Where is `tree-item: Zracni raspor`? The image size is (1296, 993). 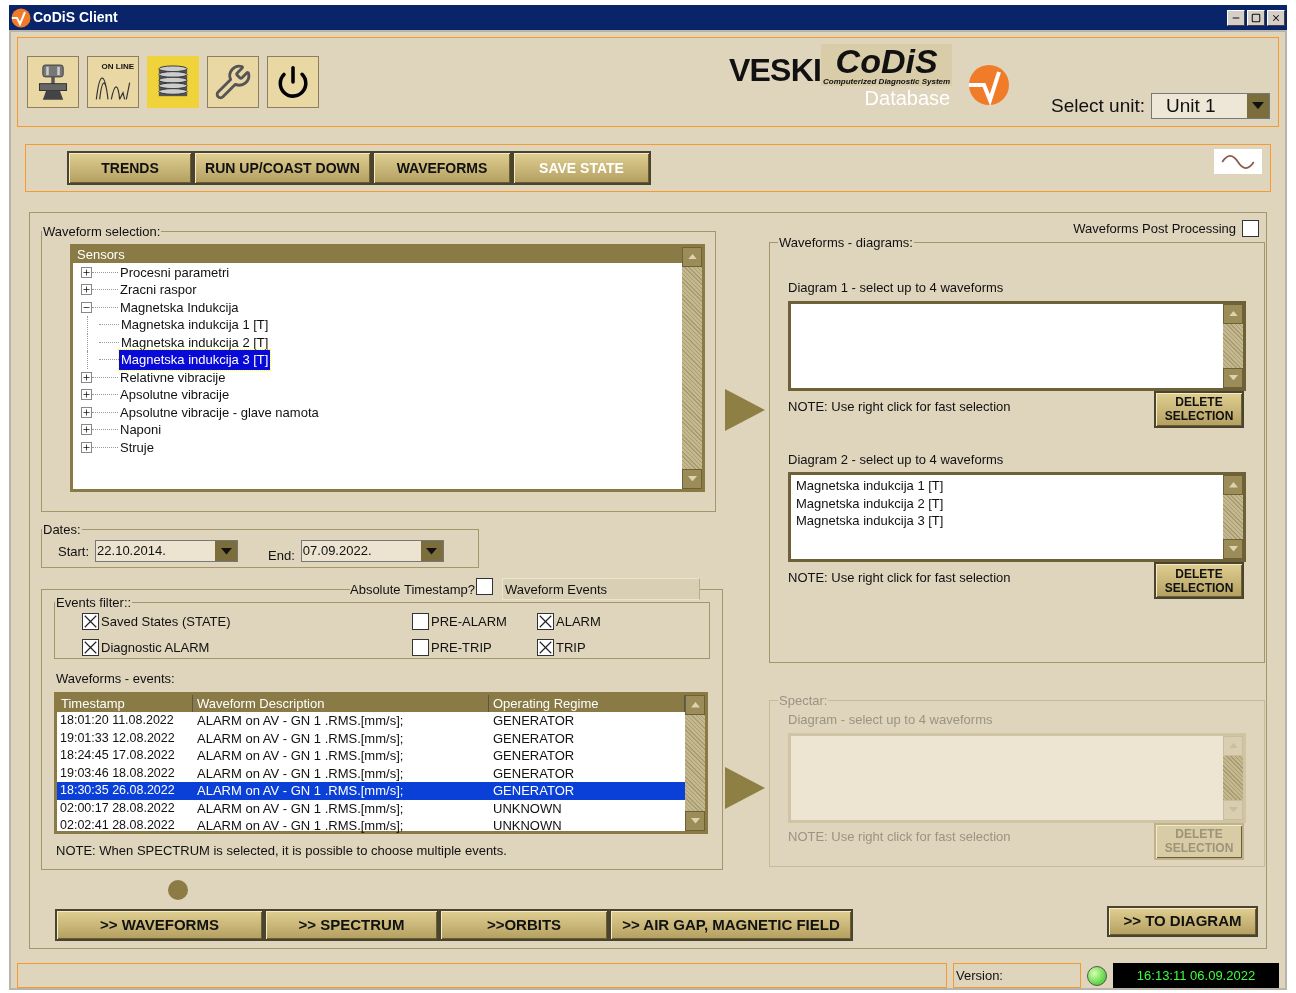 tree-item: Zracni raspor is located at coordinates (158, 290).